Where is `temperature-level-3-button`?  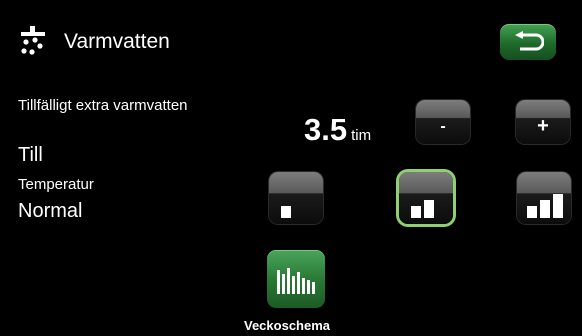 temperature-level-3-button is located at coordinates (544, 198).